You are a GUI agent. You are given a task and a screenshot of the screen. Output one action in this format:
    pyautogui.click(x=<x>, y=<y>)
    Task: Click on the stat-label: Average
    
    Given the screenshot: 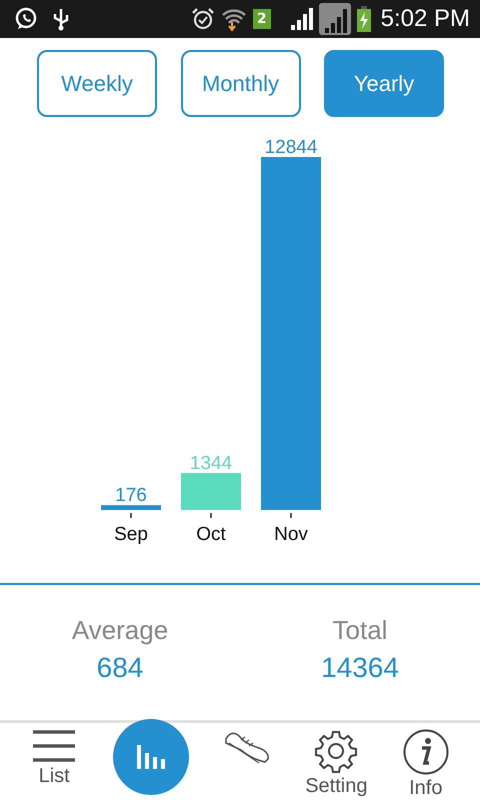 What is the action you would take?
    pyautogui.click(x=120, y=630)
    